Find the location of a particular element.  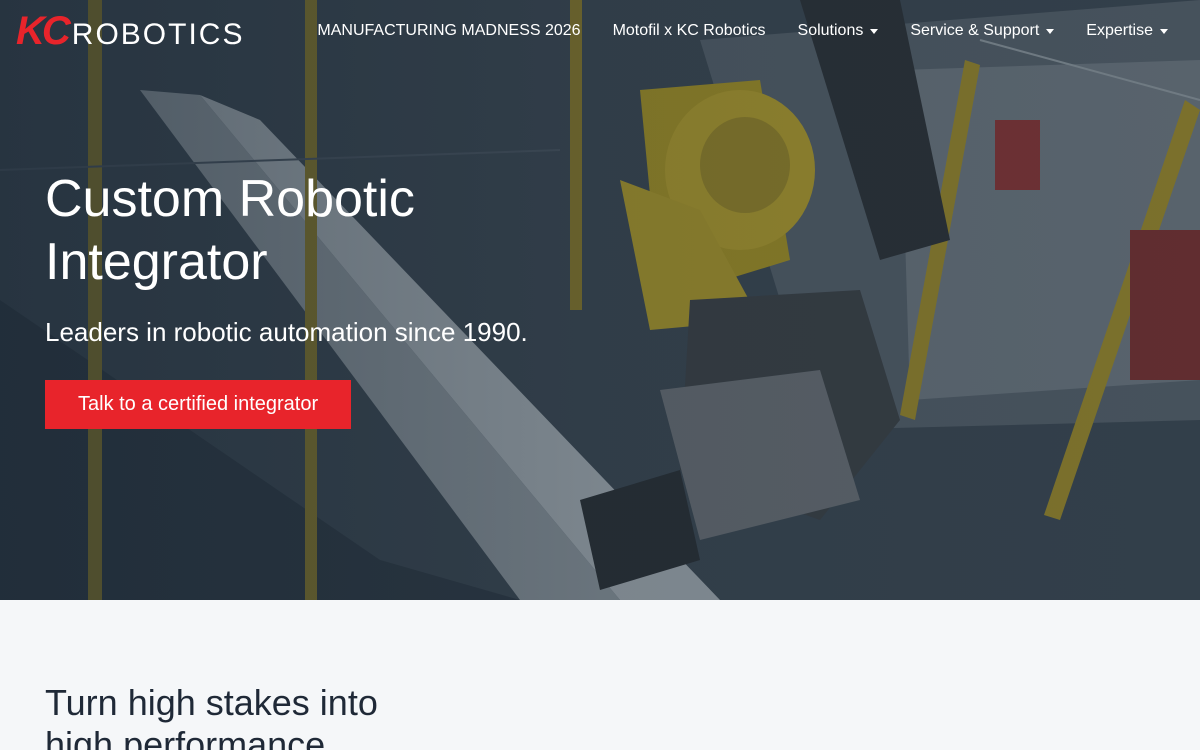

nav-item-label: MANUFACTURING MADNESS 2026 is located at coordinates (449, 30).